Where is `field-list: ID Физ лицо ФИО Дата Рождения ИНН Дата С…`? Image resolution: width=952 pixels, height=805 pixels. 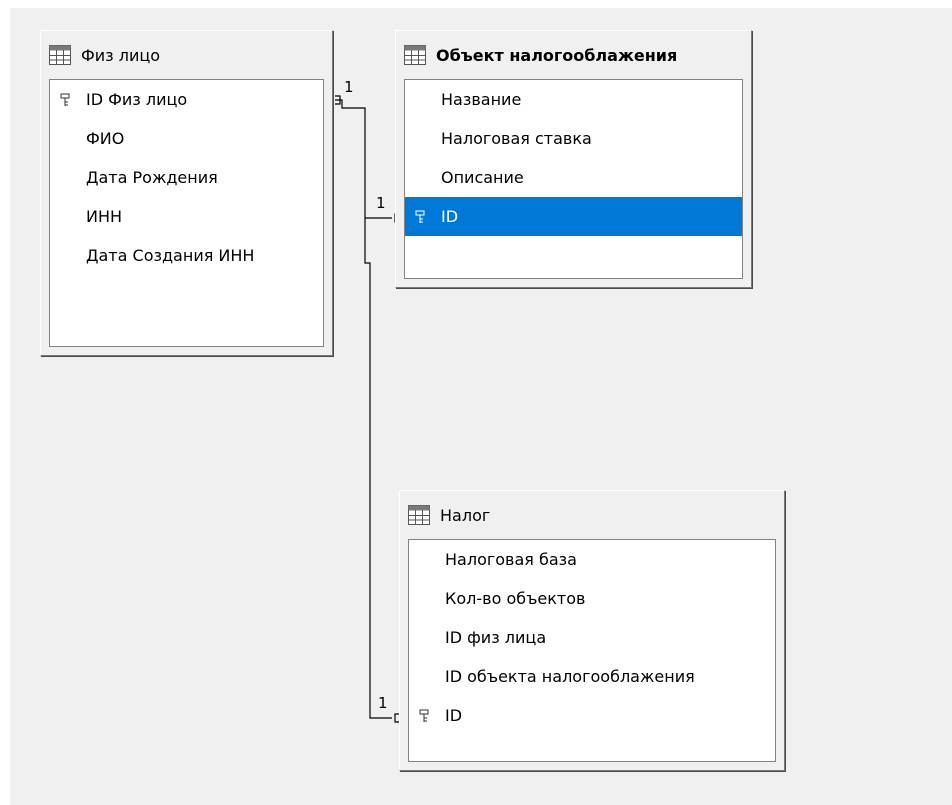 field-list: ID Физ лицо ФИО Дата Рождения ИНН Дата С… is located at coordinates (186, 213).